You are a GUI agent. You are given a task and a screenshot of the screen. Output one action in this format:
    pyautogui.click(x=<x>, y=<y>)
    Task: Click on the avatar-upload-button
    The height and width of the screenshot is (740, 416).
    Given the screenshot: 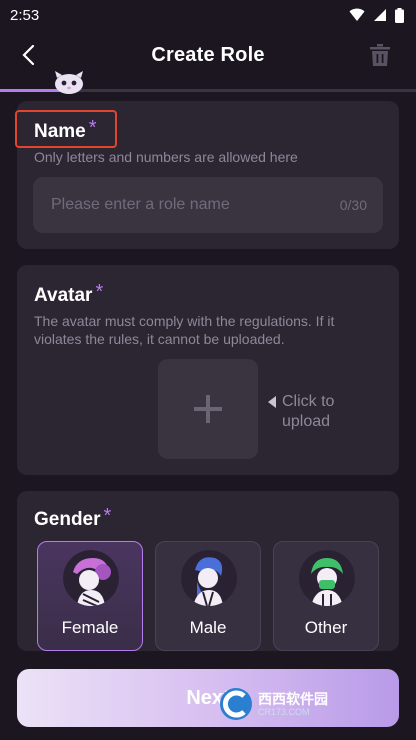 What is the action you would take?
    pyautogui.click(x=208, y=409)
    